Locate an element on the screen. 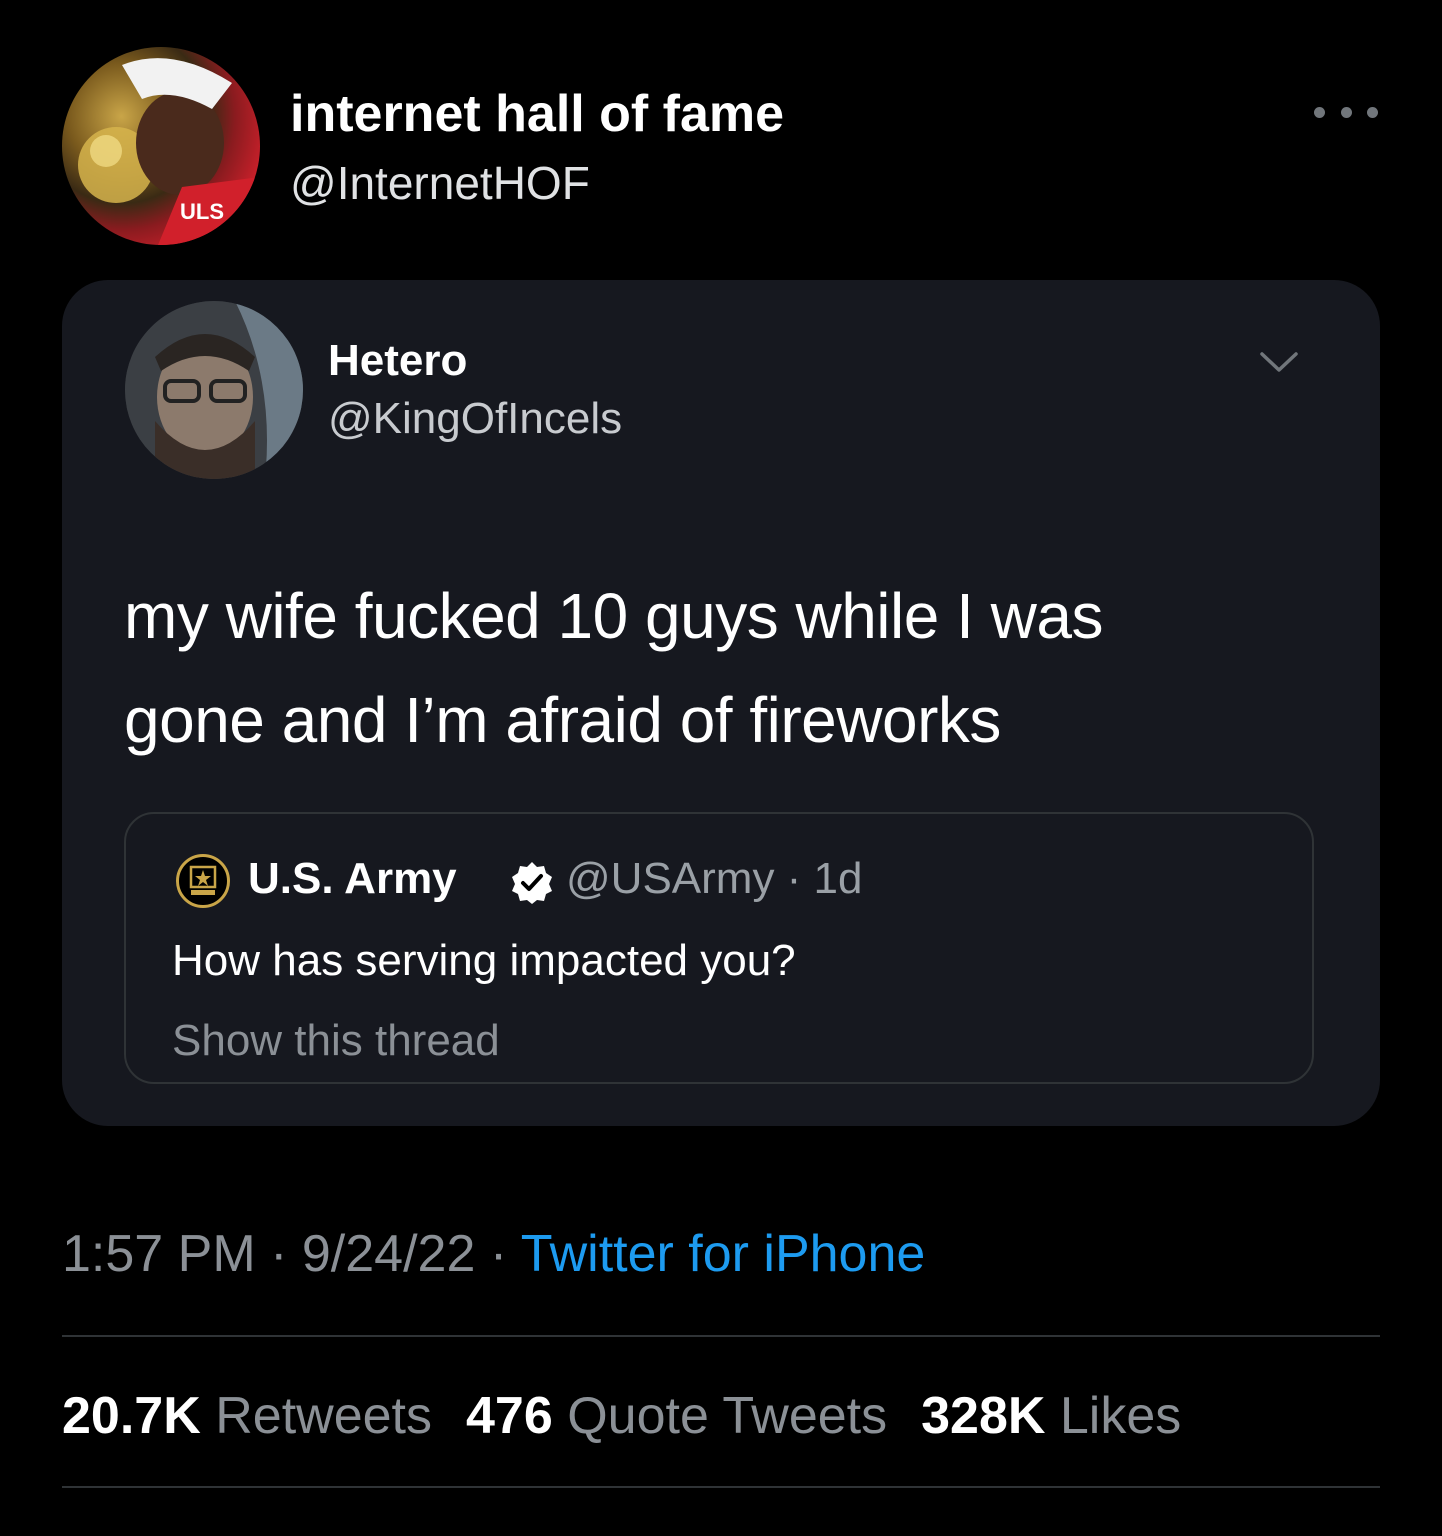 Image resolution: width=1442 pixels, height=1536 pixels. quote-tweets-stat: 476 Quote Tweets is located at coordinates (676, 1416).